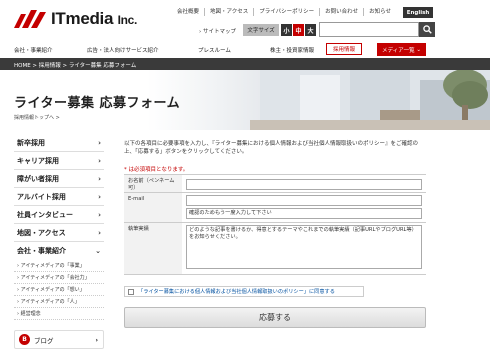  What do you see at coordinates (97, 103) in the screenshot?
I see `page-title: ライター募集 応募フォーム` at bounding box center [97, 103].